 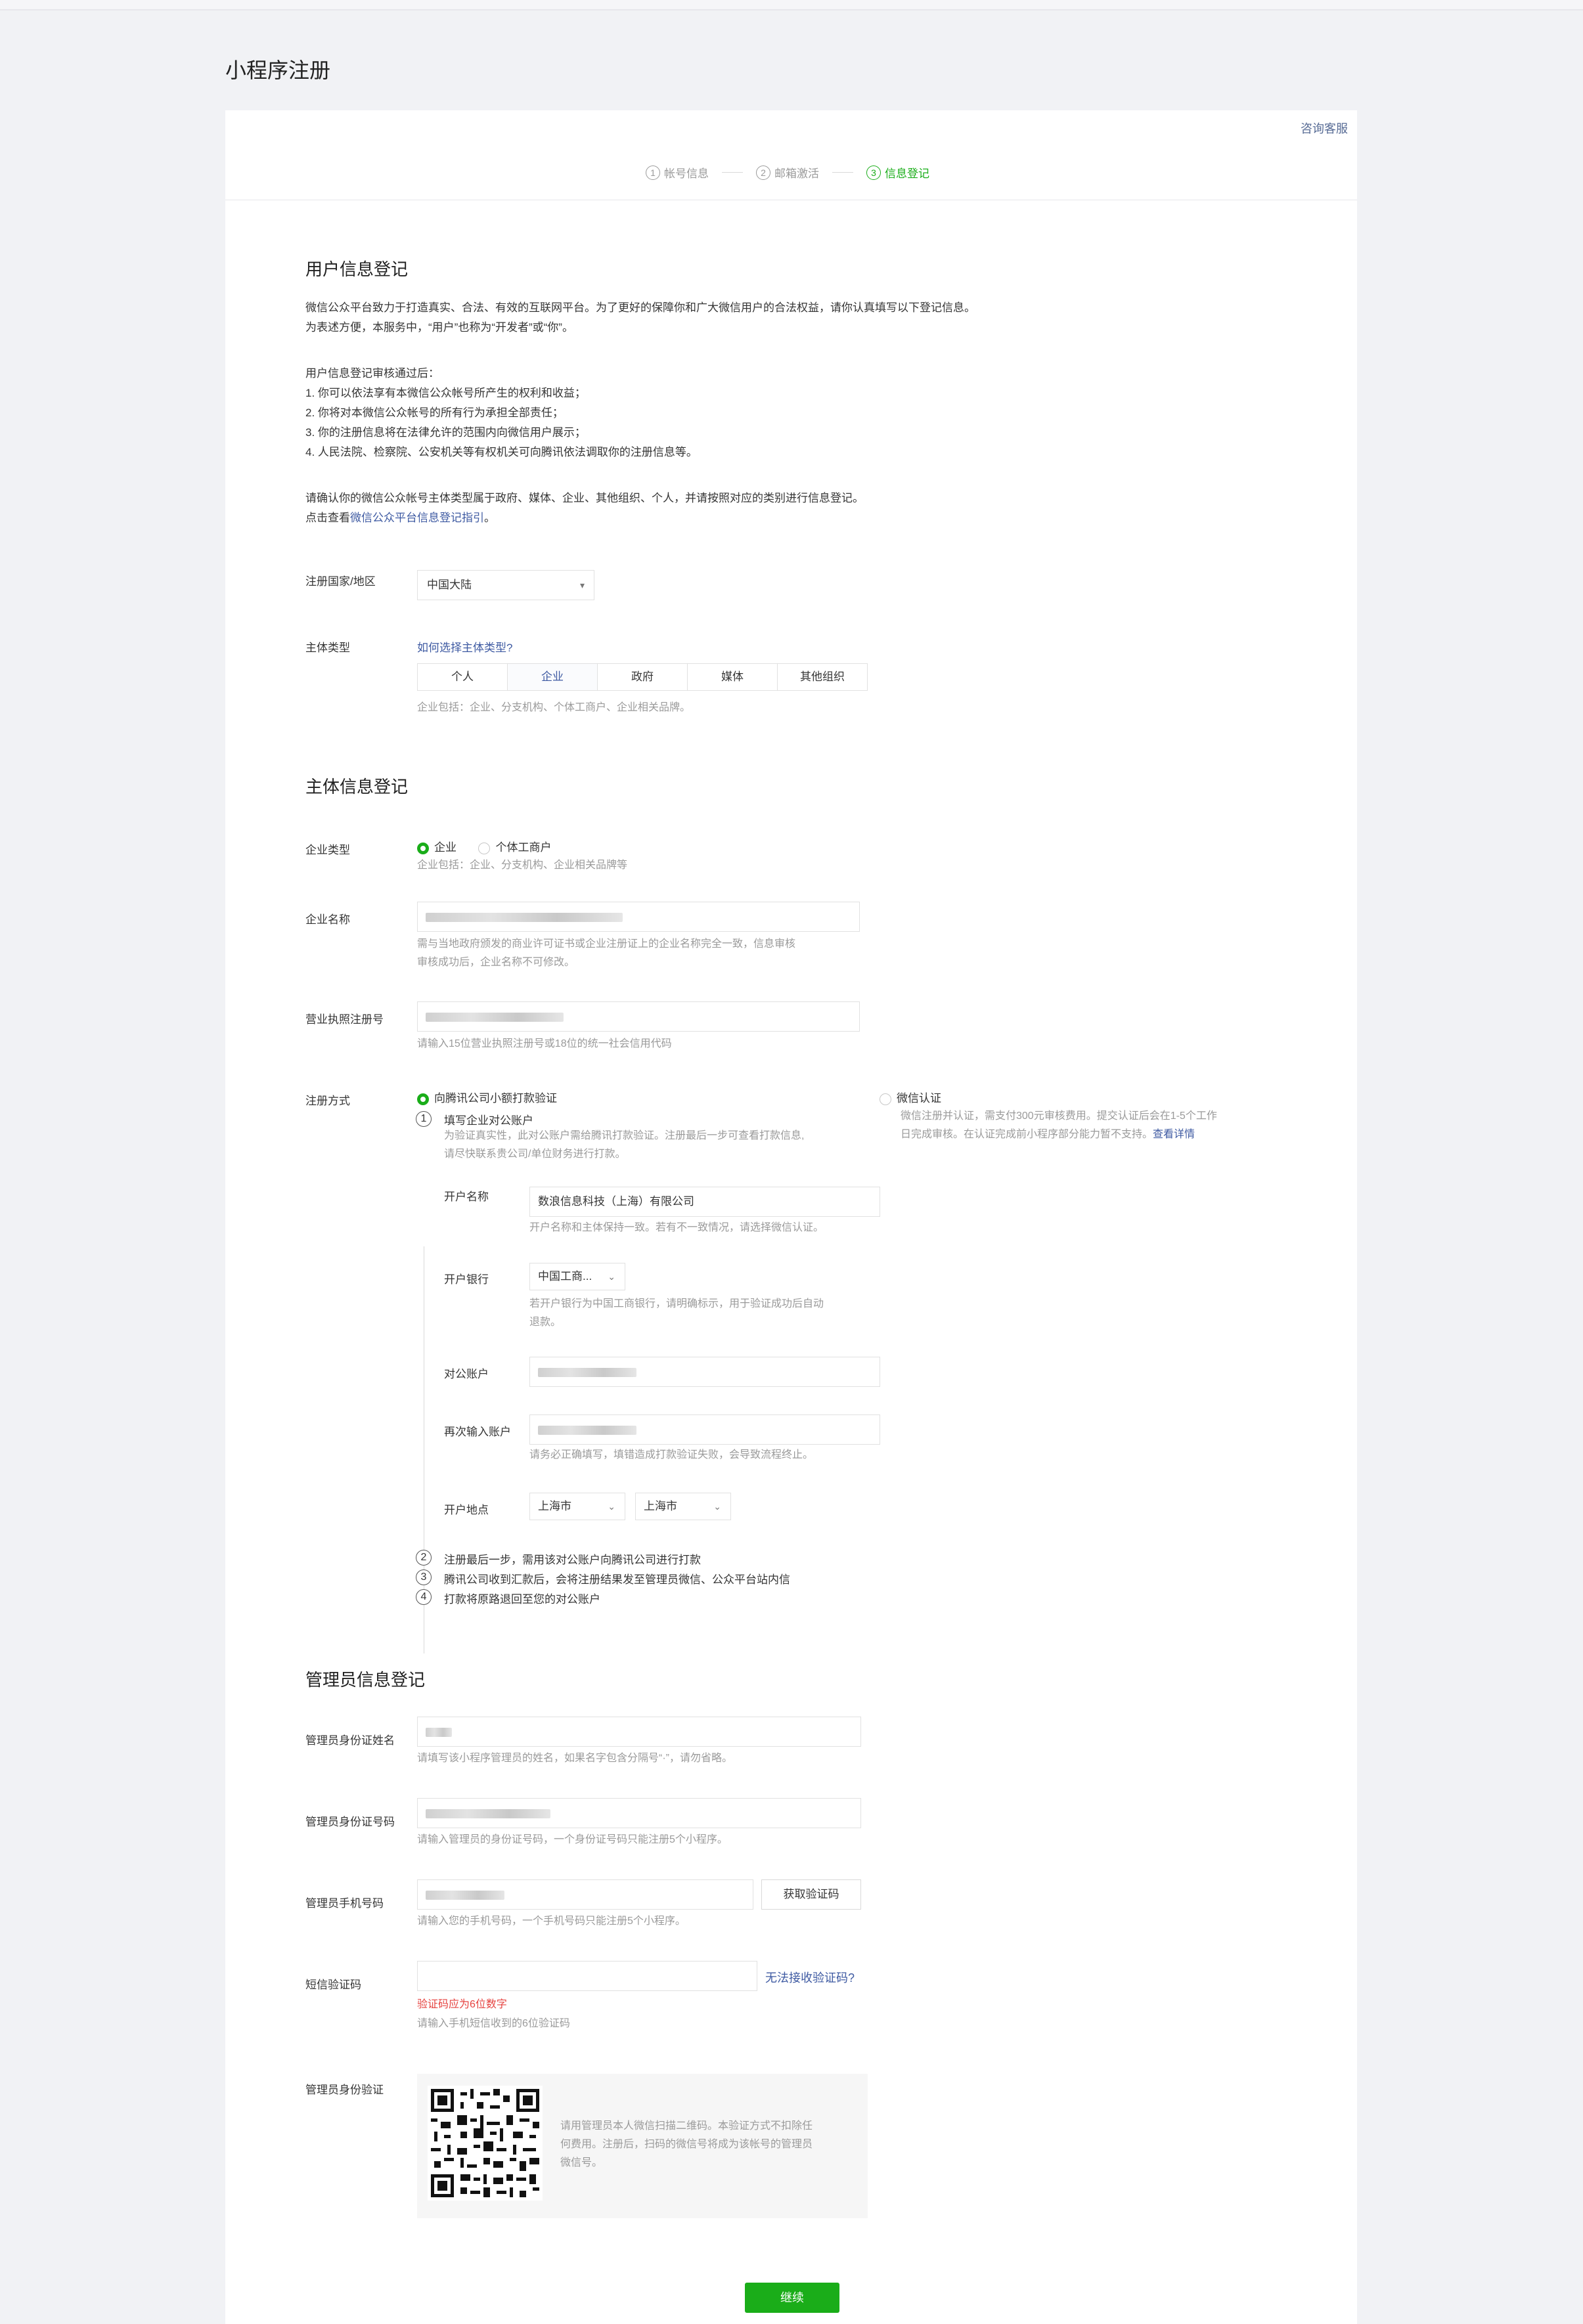 I want to click on step-label: 信息登记, so click(x=907, y=173).